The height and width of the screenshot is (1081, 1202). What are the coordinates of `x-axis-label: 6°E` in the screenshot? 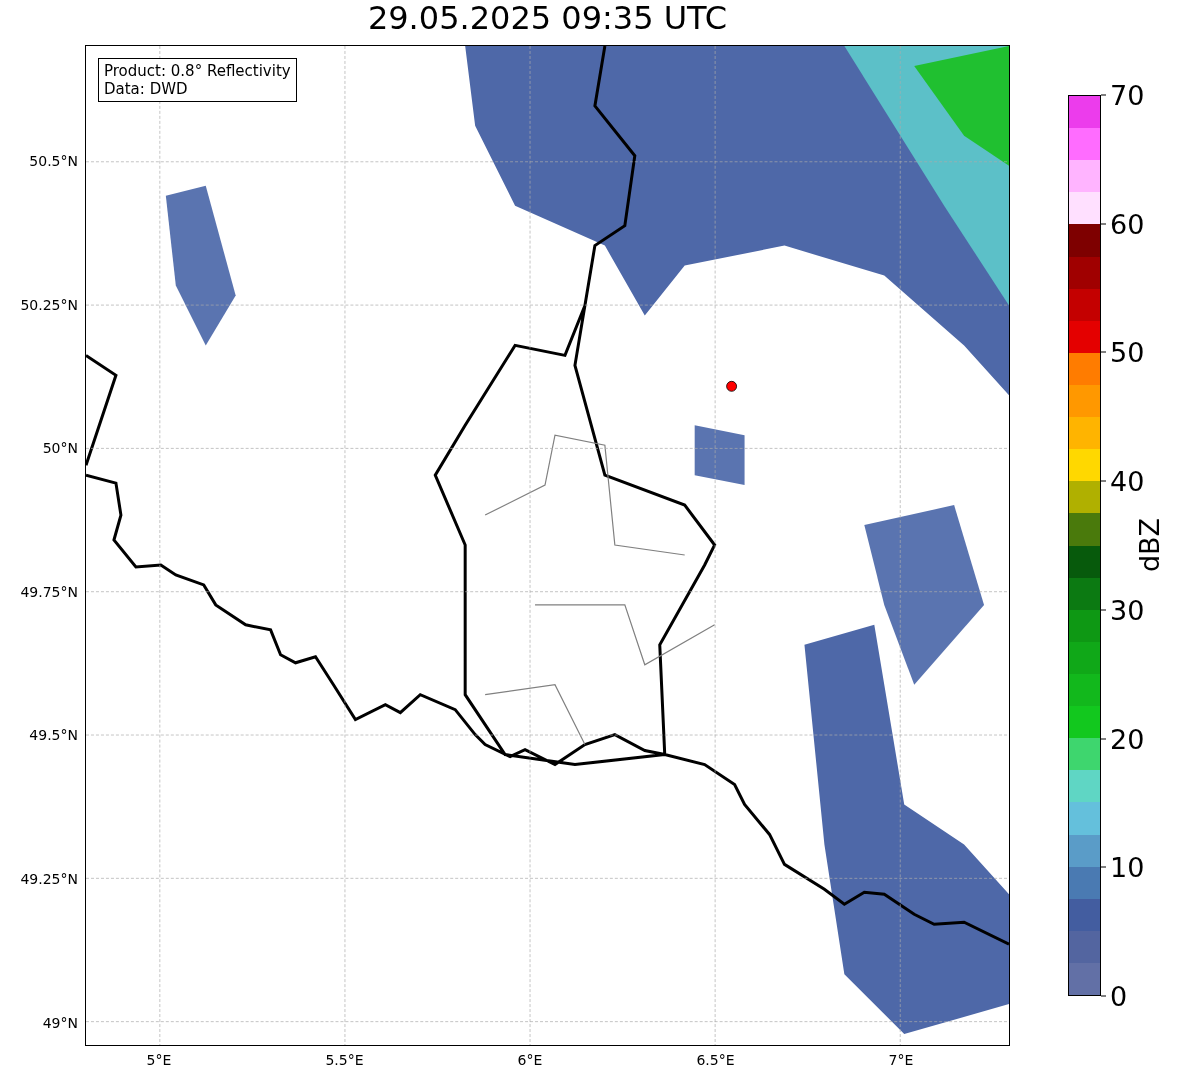 It's located at (530, 1060).